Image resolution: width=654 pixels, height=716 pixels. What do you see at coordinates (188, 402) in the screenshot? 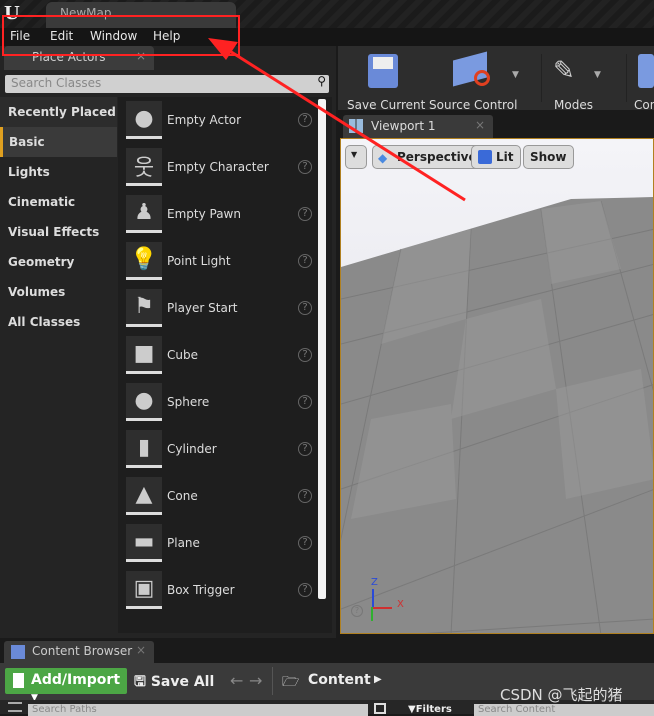
I see `actor-name: Sphere` at bounding box center [188, 402].